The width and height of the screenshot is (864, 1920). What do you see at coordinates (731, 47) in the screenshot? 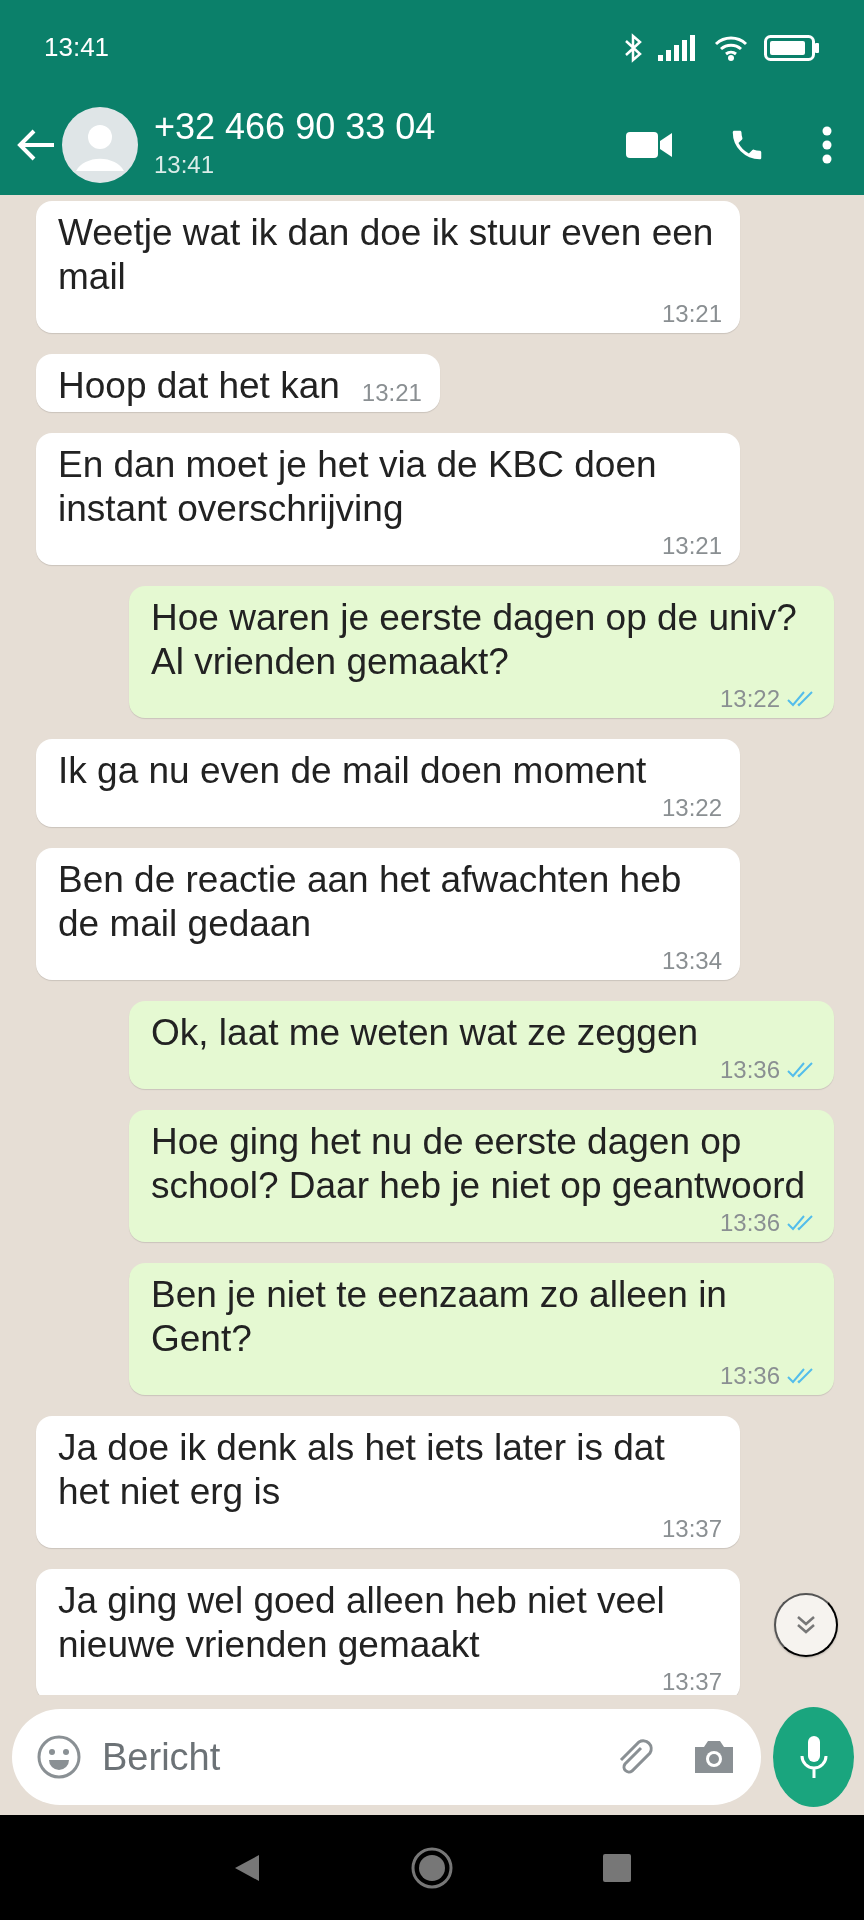
I see `wifi-icon` at bounding box center [731, 47].